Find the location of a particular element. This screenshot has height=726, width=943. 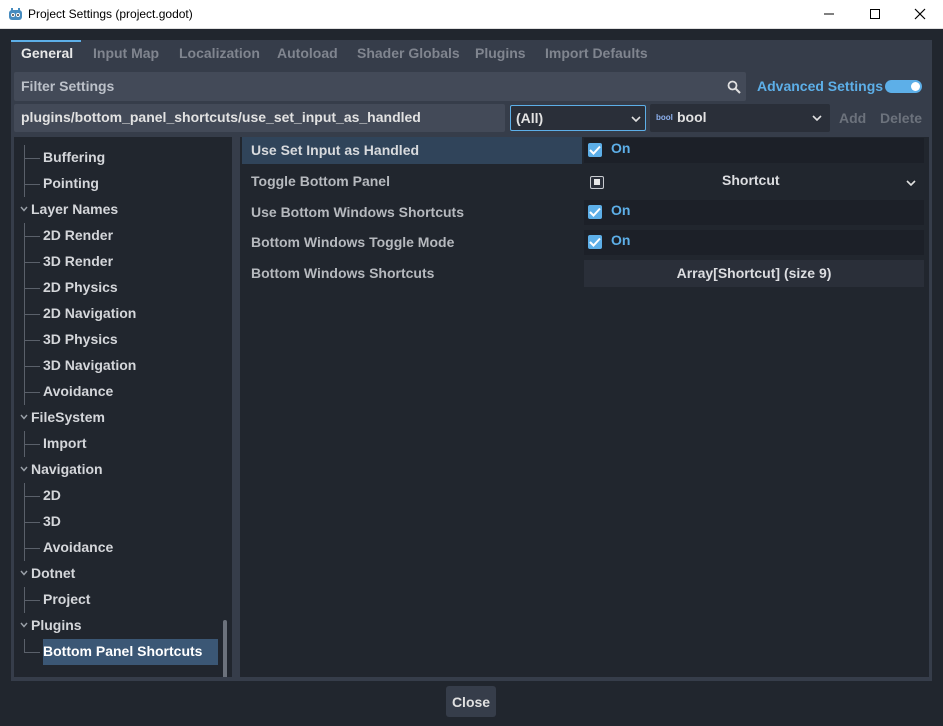

tree-item-layer-names: Layer Names is located at coordinates (116, 210).